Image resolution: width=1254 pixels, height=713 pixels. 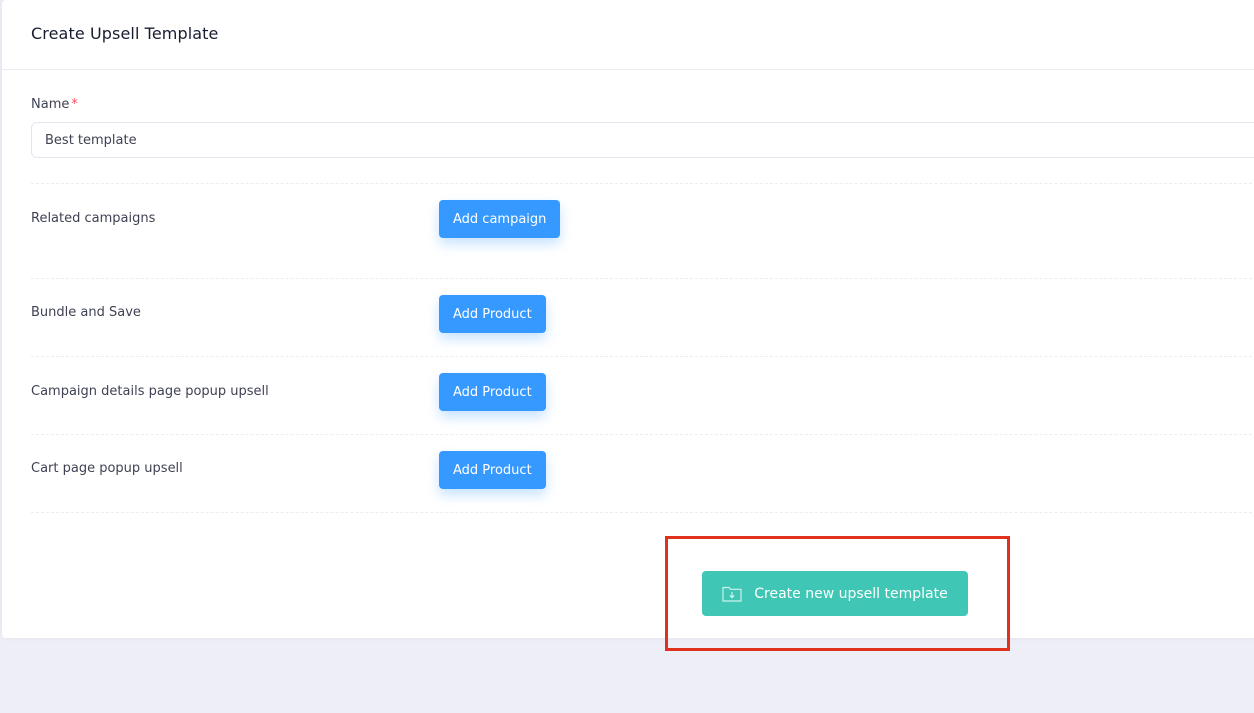 What do you see at coordinates (86, 312) in the screenshot?
I see `section-label-bundle-and-save: Bundle and Save` at bounding box center [86, 312].